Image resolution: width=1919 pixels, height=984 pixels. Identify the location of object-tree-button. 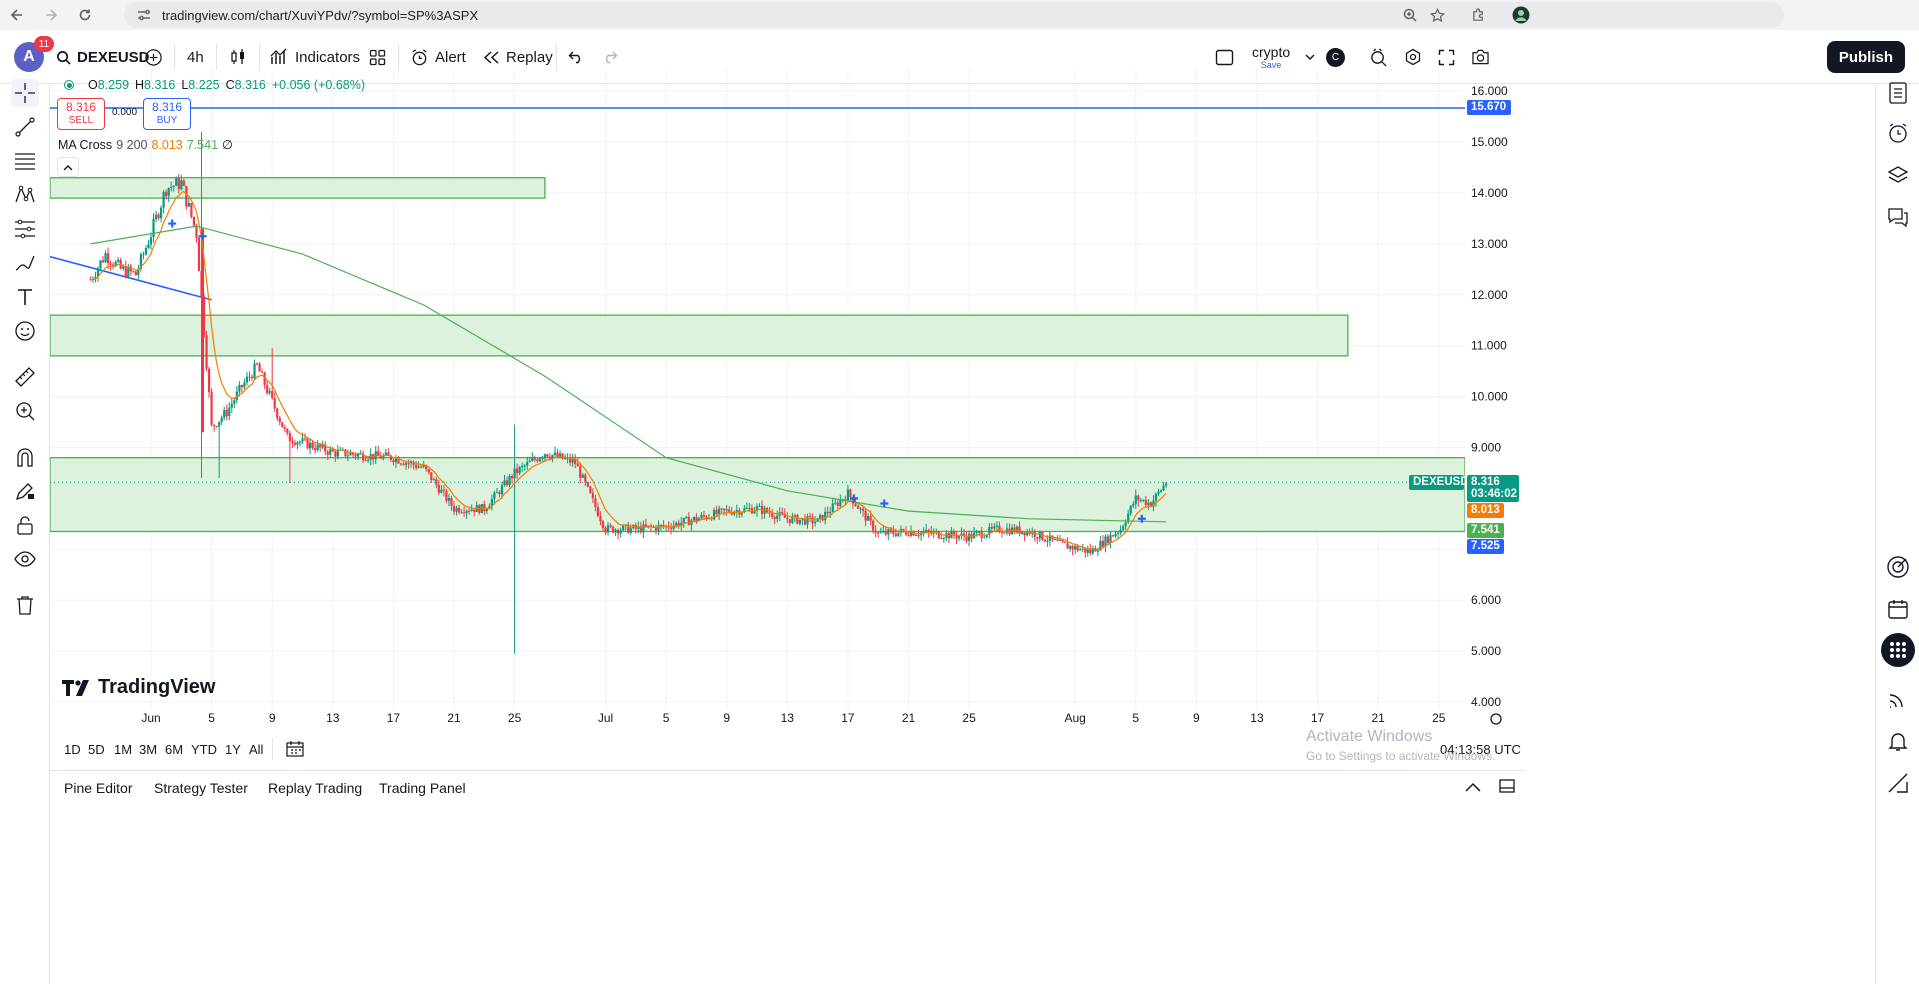
(1898, 175).